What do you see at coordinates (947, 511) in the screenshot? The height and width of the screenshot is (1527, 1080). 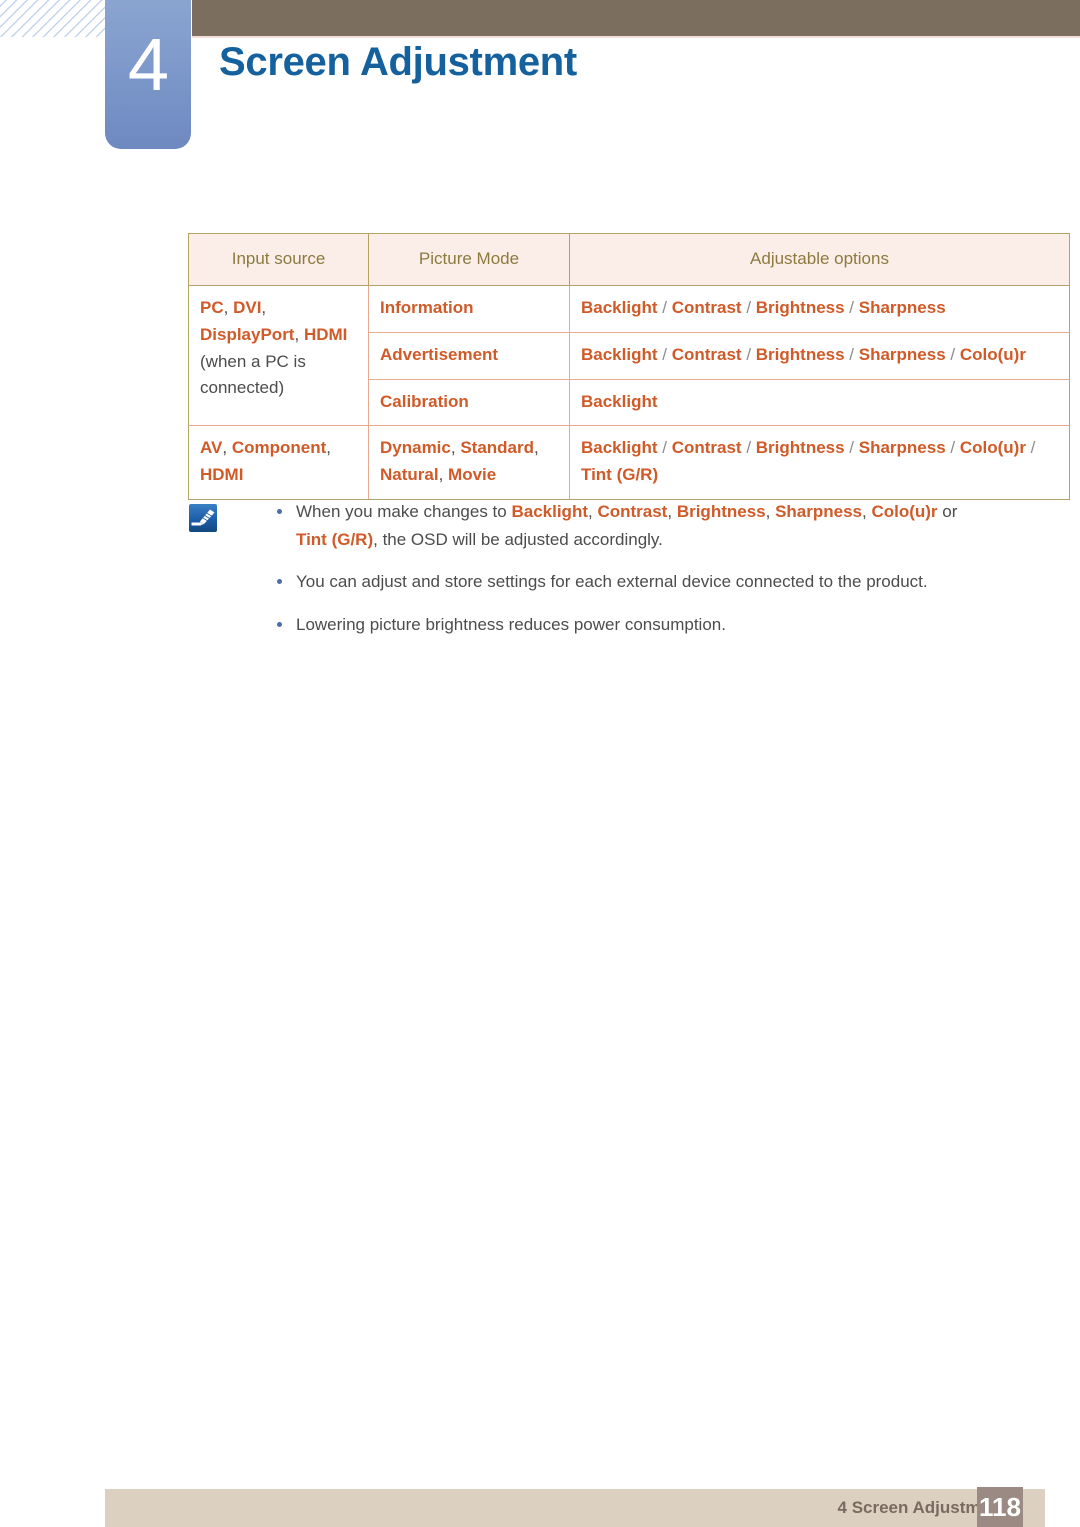 I see `body-text: or` at bounding box center [947, 511].